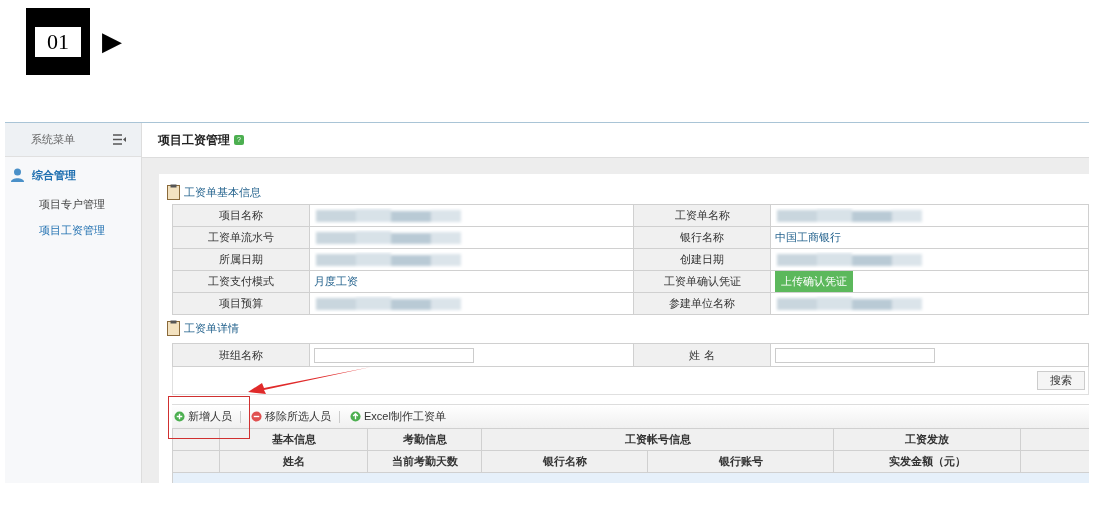 This screenshot has width=1112, height=529. What do you see at coordinates (290, 416) in the screenshot?
I see `toolbar-button: 移除所选人员` at bounding box center [290, 416].